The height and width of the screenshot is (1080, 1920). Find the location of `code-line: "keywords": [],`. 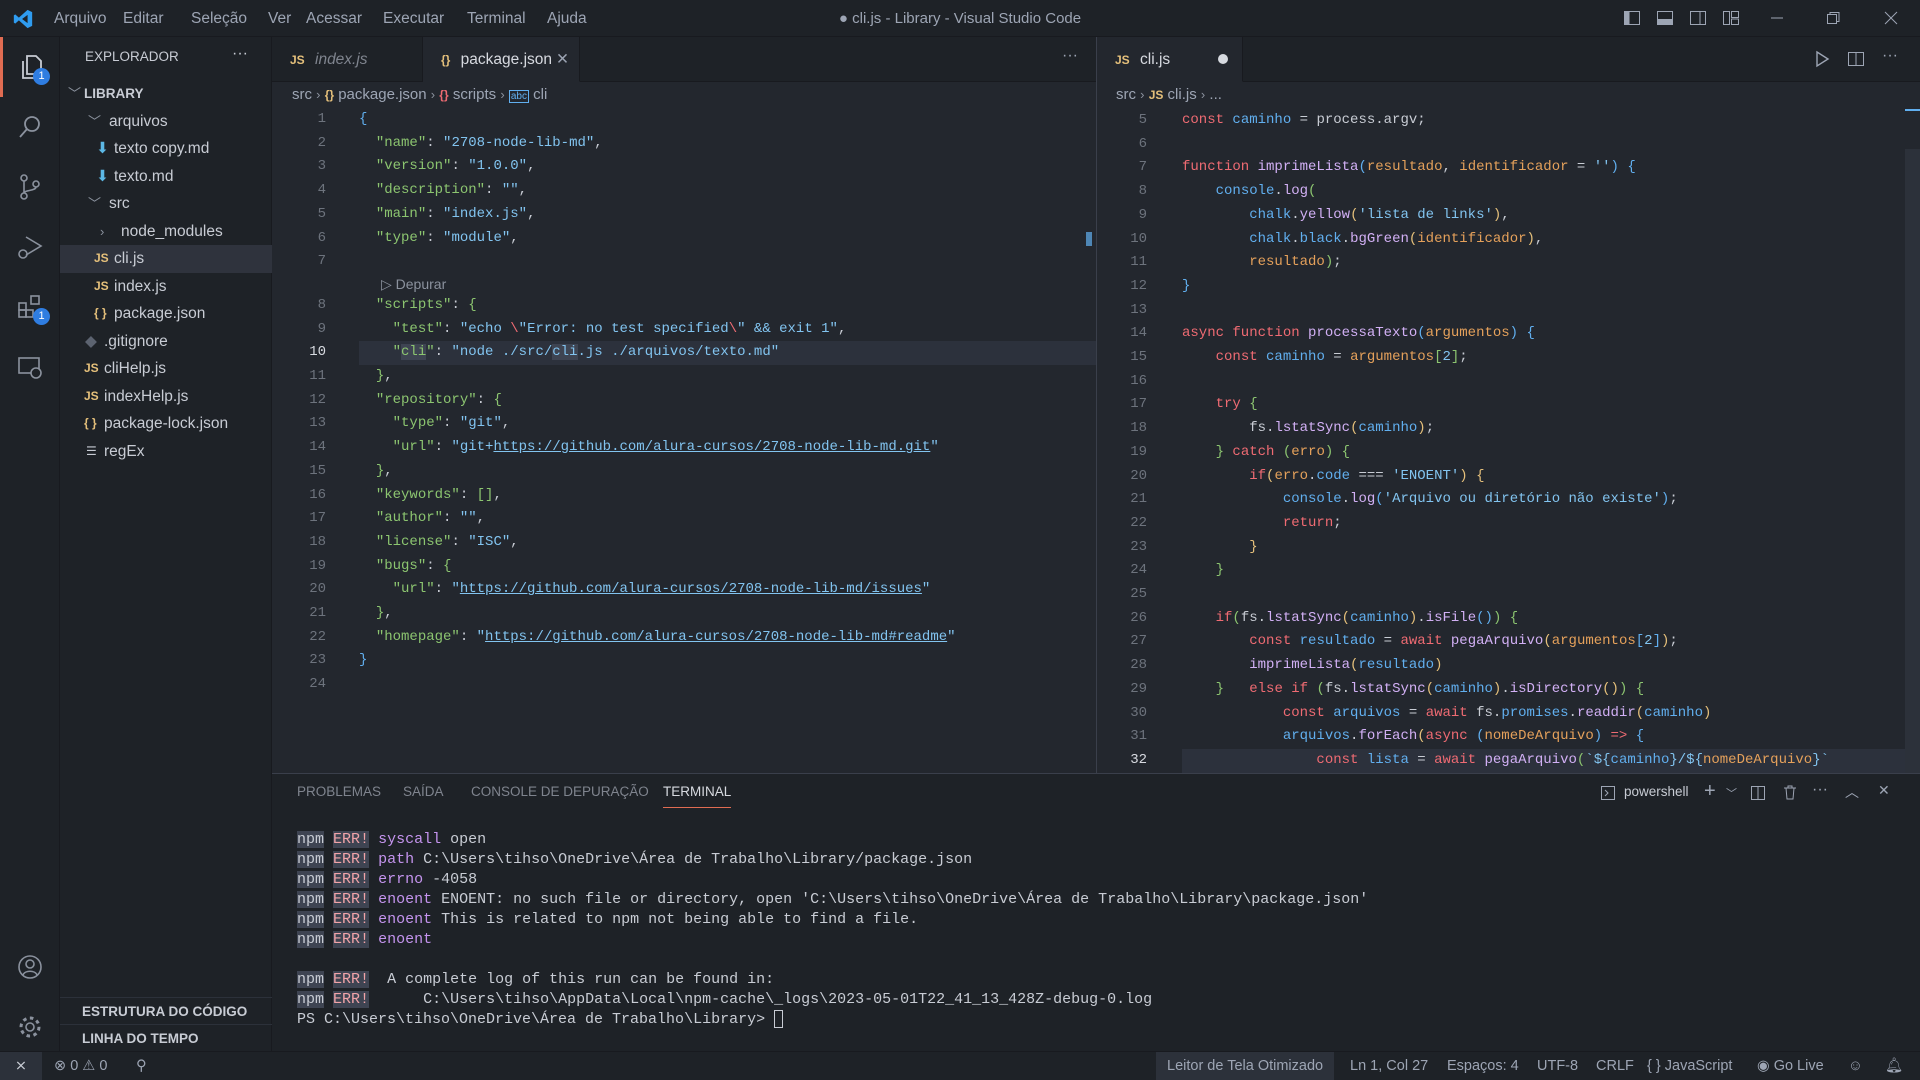

code-line: "keywords": [], is located at coordinates (430, 496).